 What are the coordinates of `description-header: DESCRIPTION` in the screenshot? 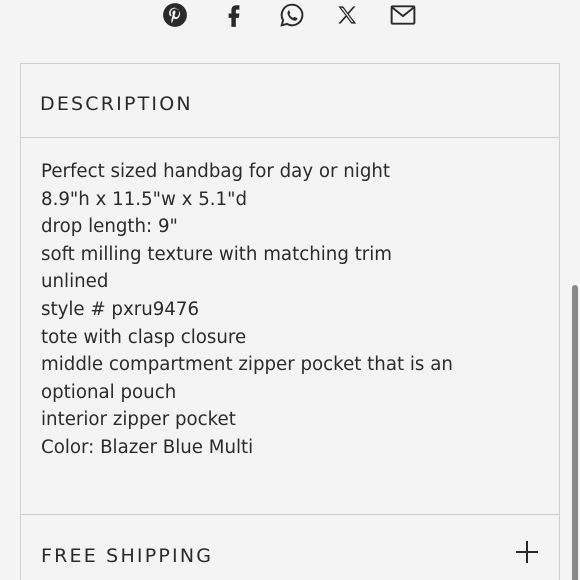 It's located at (290, 101).